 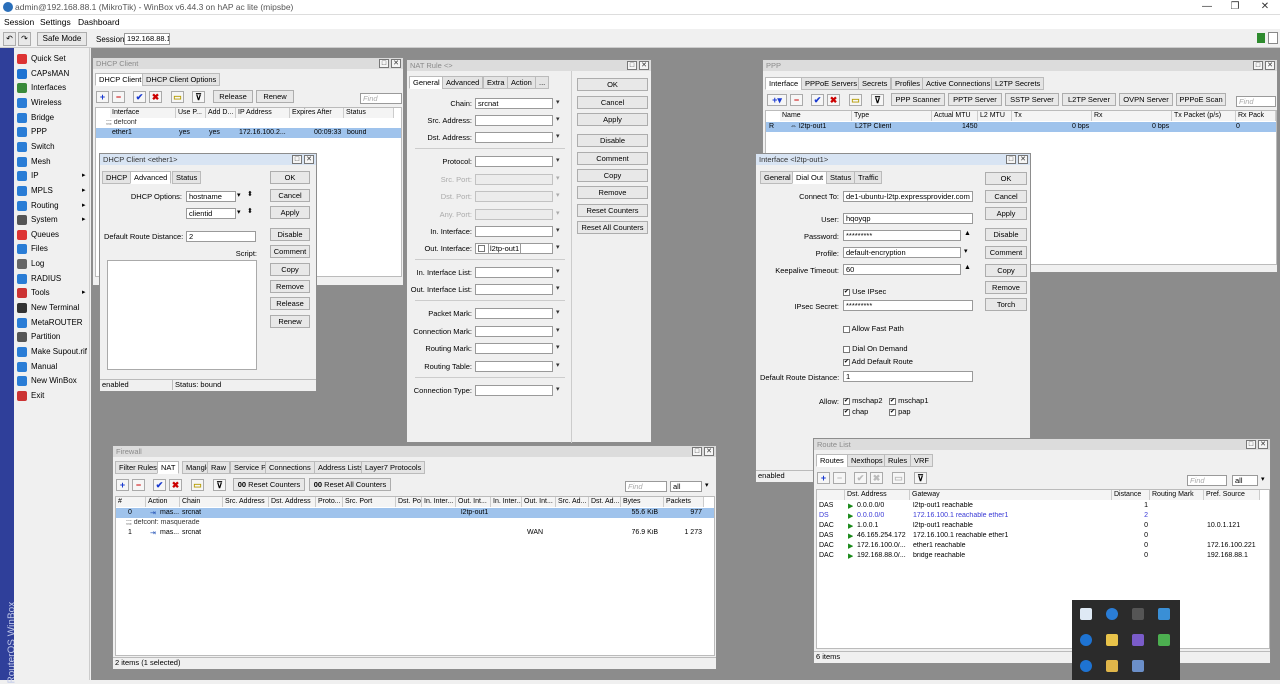 What do you see at coordinates (120, 79) in the screenshot?
I see `tab-dhcp-client: DHCP Client` at bounding box center [120, 79].